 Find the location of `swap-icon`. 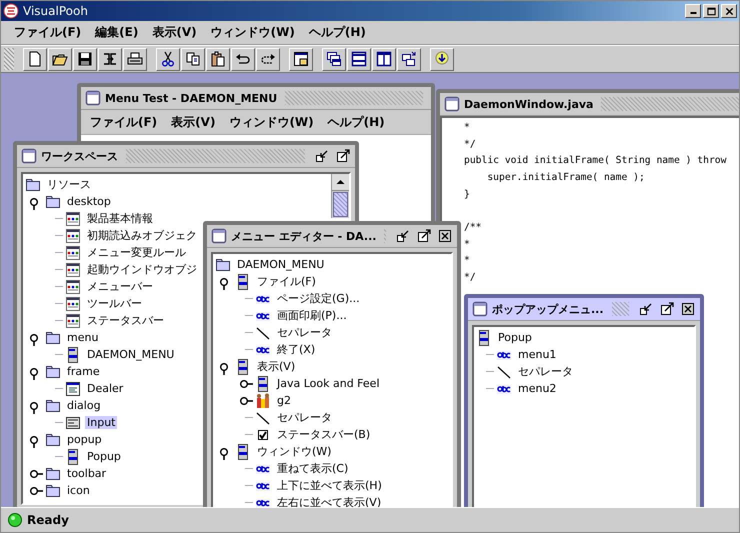

swap-icon is located at coordinates (110, 59).